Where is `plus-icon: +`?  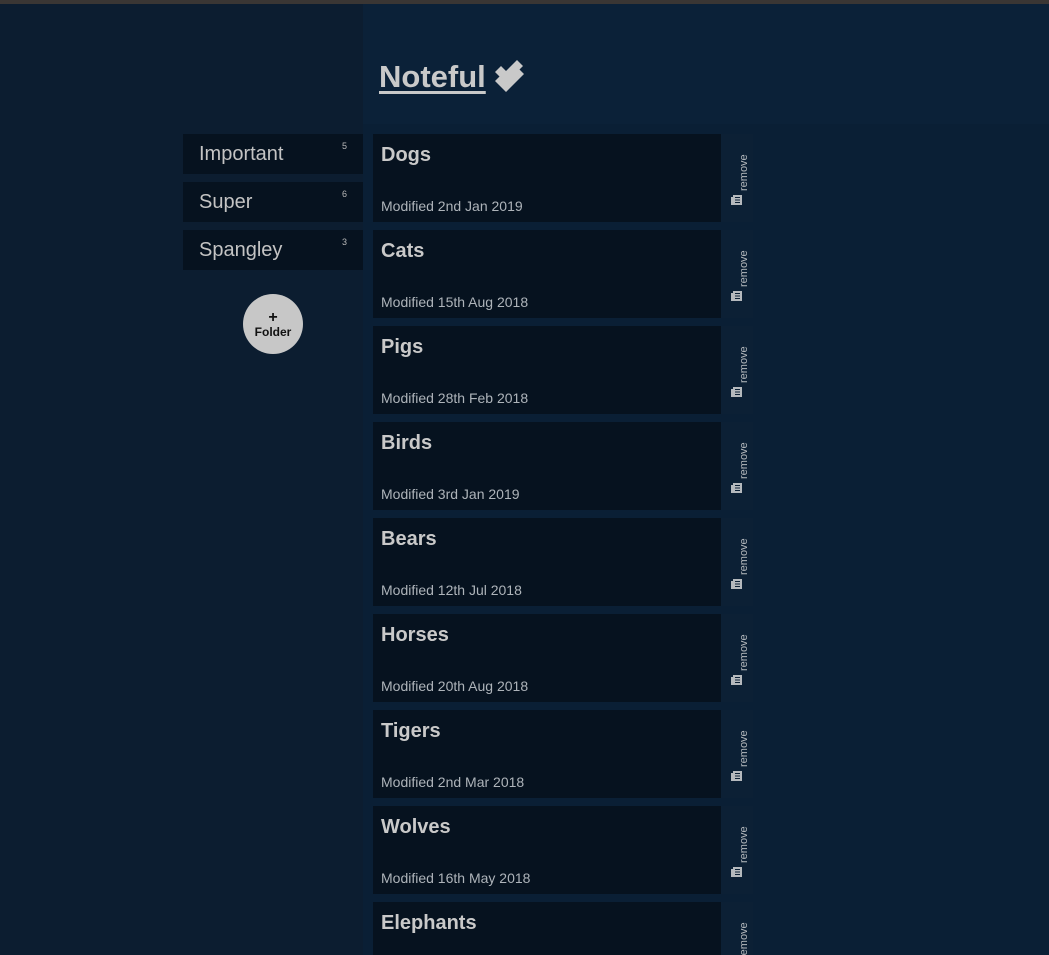
plus-icon: + is located at coordinates (273, 317).